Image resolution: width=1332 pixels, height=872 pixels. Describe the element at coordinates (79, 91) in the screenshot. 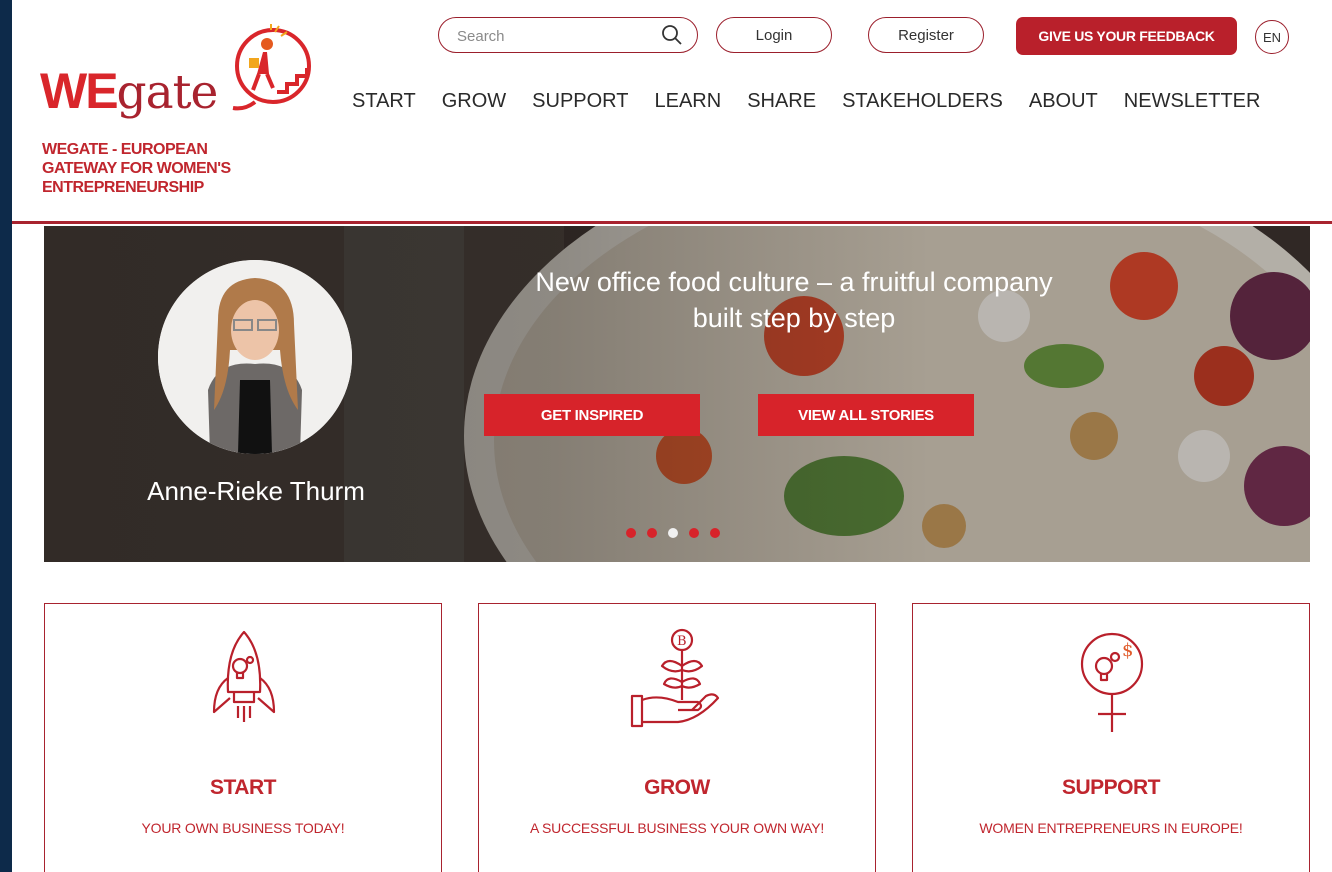

I see `logo-we: WE` at that location.